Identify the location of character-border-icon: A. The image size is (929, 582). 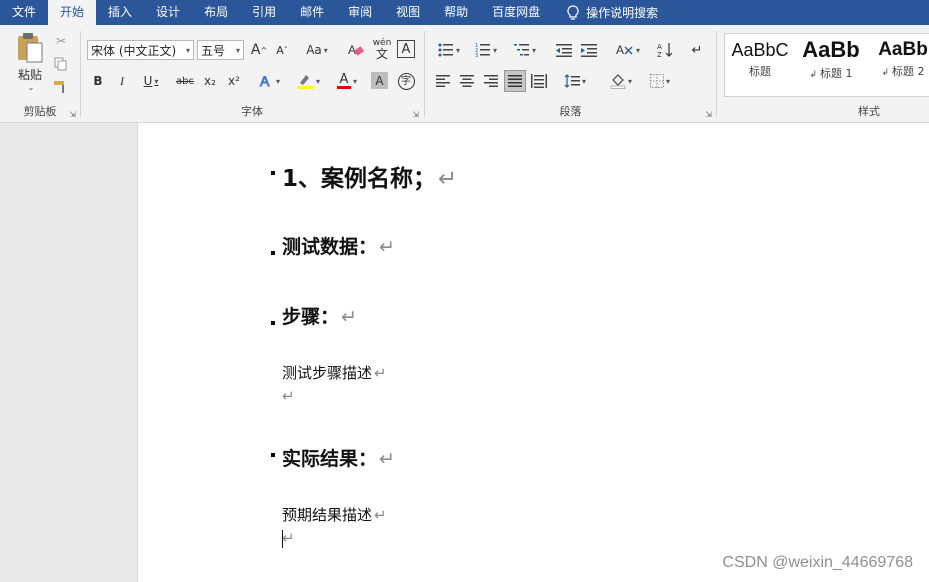
(406, 49).